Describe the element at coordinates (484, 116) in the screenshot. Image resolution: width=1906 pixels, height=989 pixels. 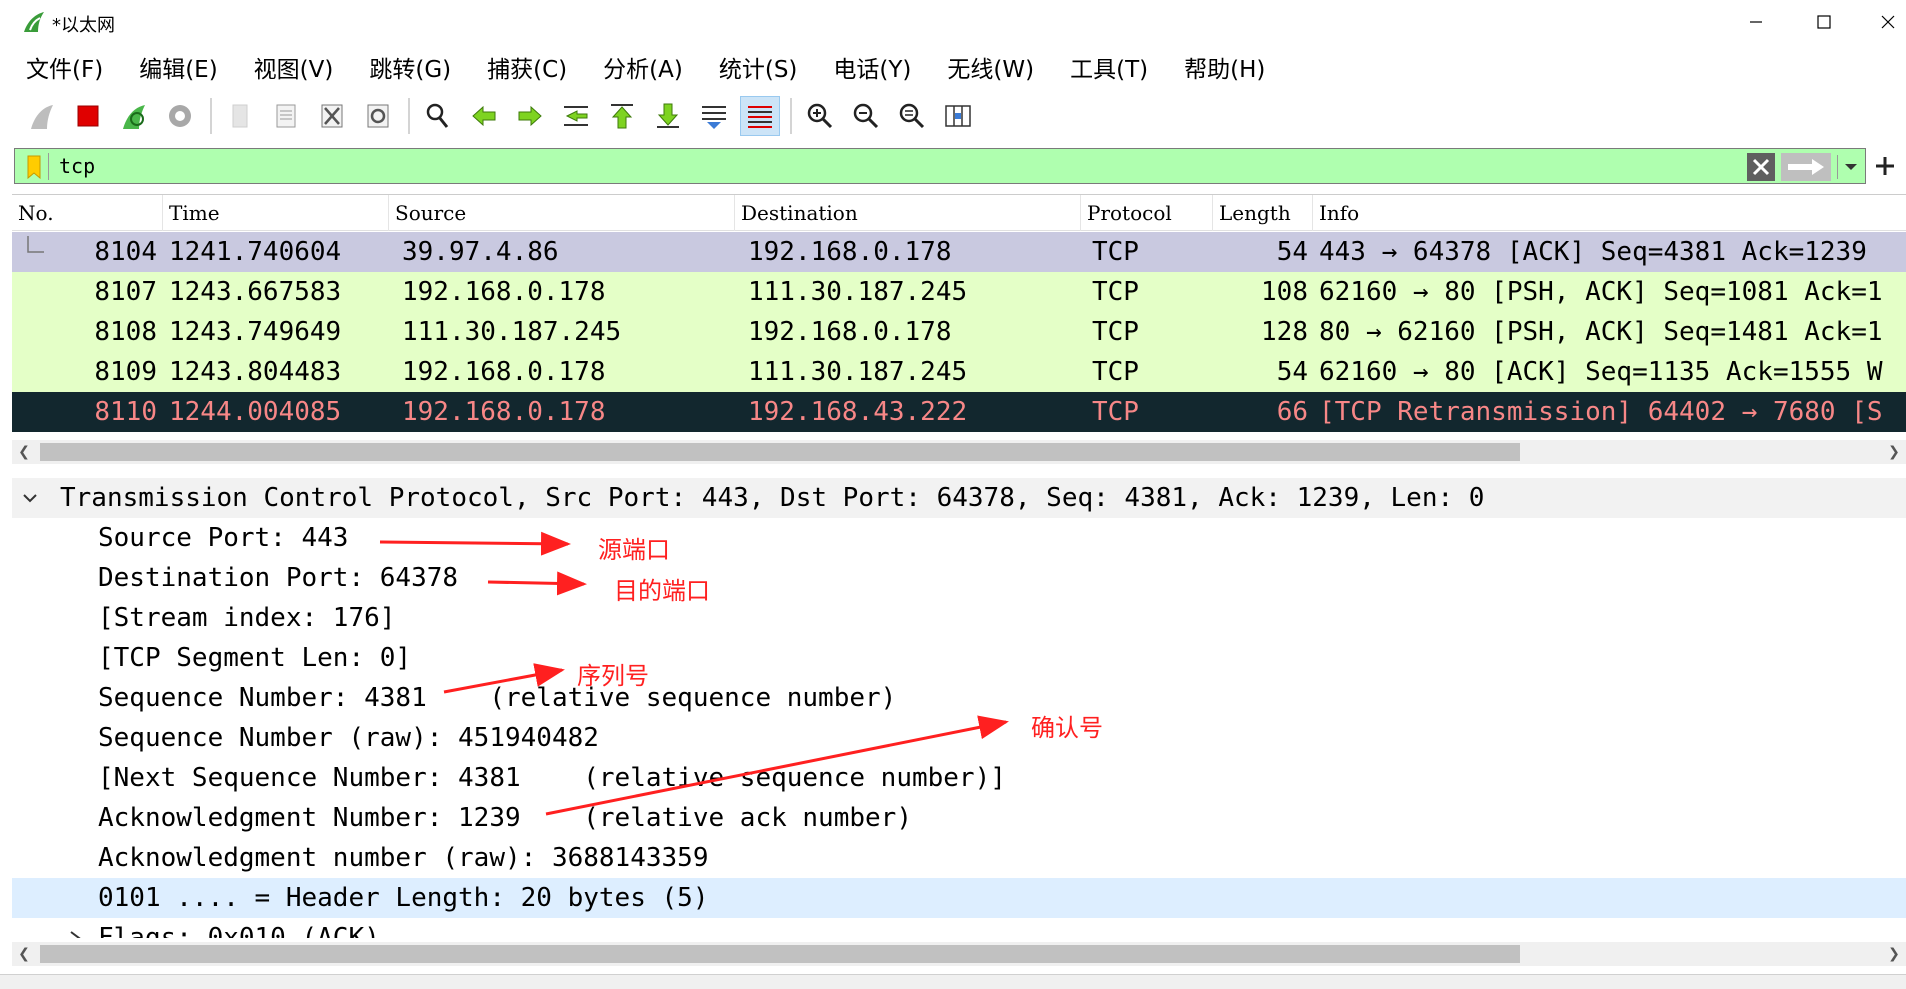
I see `go-back-icon` at that location.